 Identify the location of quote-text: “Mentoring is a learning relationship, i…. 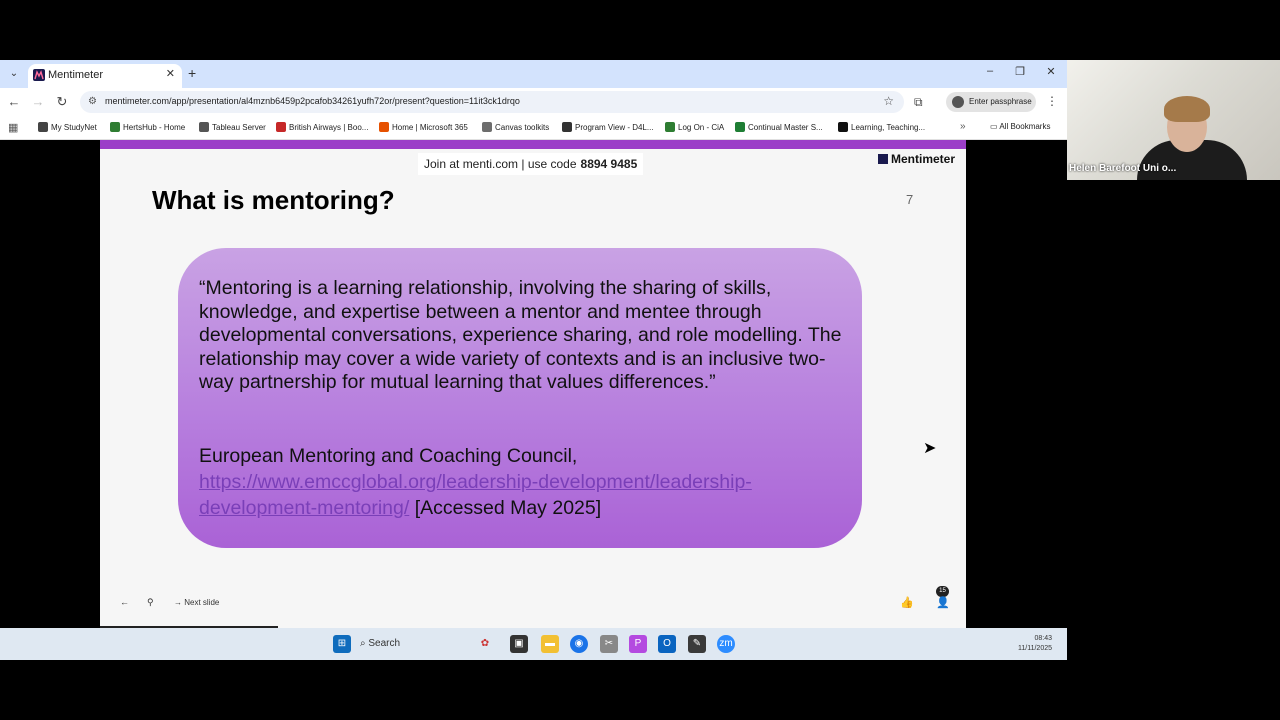
(520, 335).